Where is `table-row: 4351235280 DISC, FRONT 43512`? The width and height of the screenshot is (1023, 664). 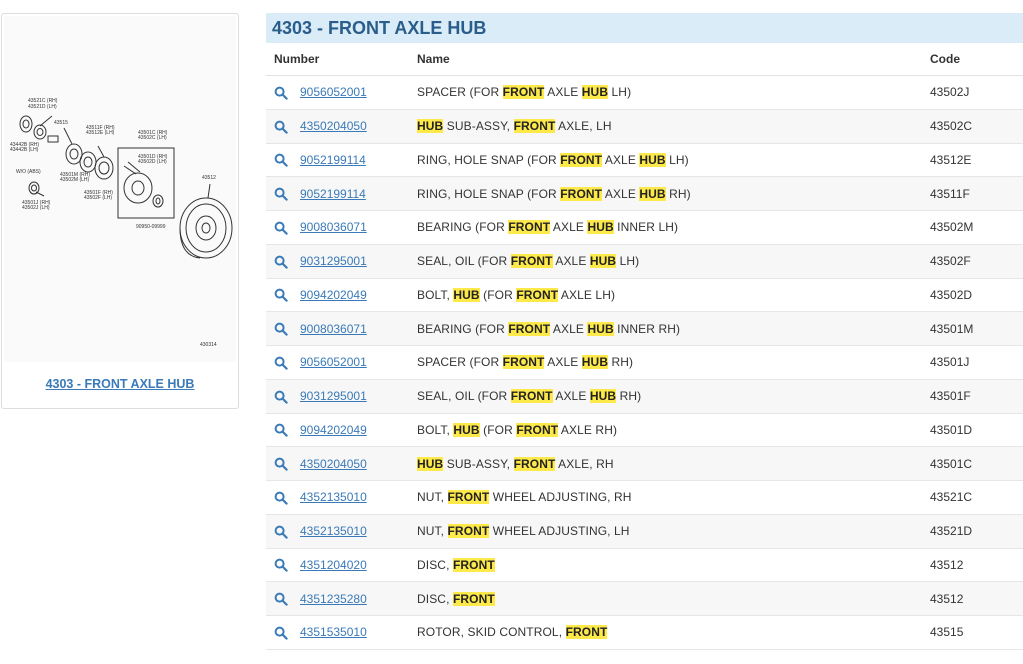
table-row: 4351235280 DISC, FRONT 43512 is located at coordinates (644, 598).